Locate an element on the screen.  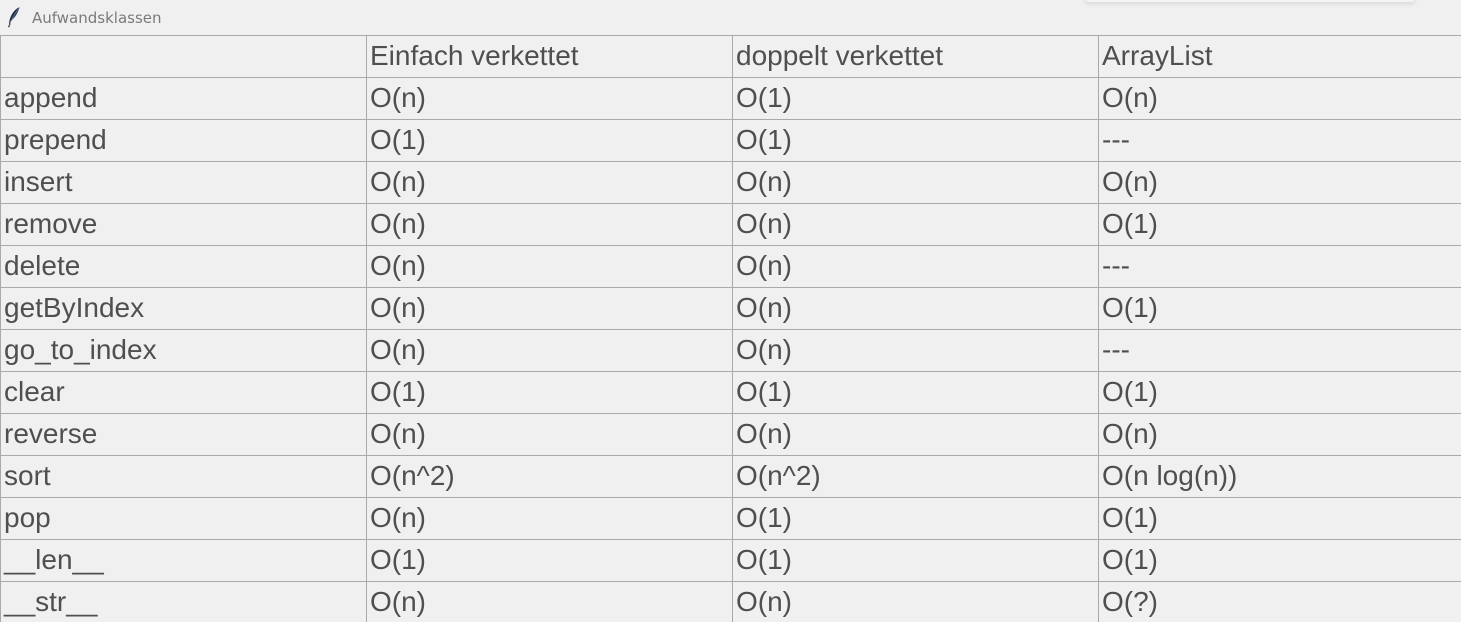
row-label: clear is located at coordinates (183, 392).